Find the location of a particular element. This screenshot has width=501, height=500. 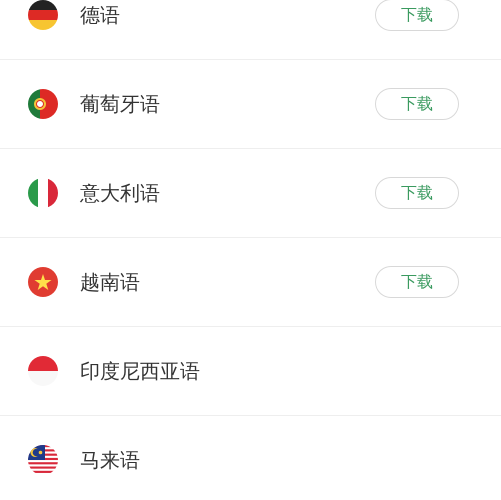

language-name: 印度尼西亚语 is located at coordinates (140, 371).